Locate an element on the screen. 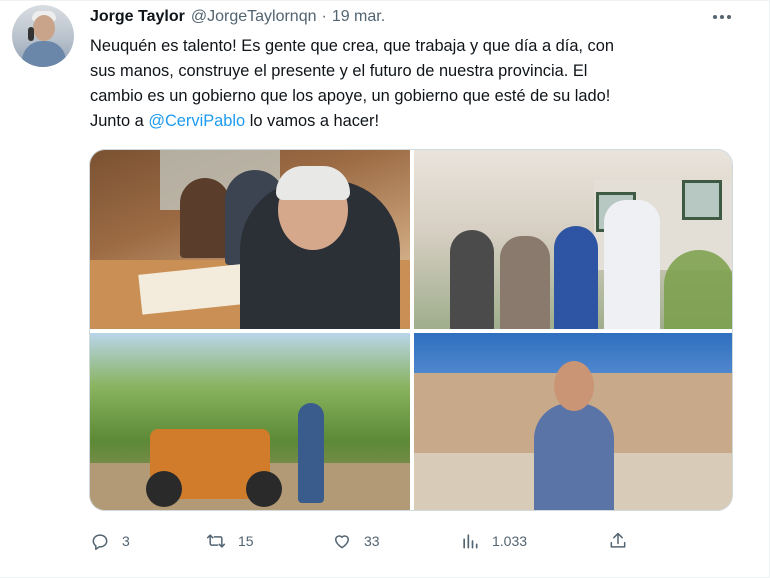 Image resolution: width=770 pixels, height=578 pixels. text-suffix: lo vamos a hacer! is located at coordinates (312, 121).